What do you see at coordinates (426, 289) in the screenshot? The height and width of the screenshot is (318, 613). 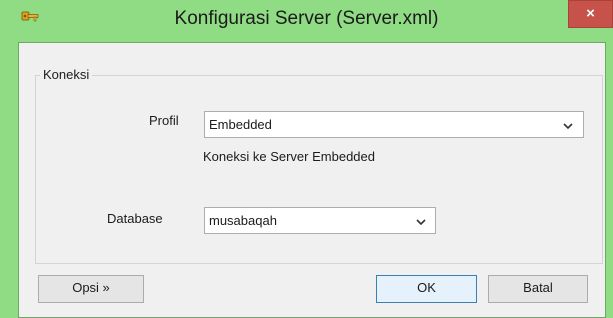 I see `ok-button: OK` at bounding box center [426, 289].